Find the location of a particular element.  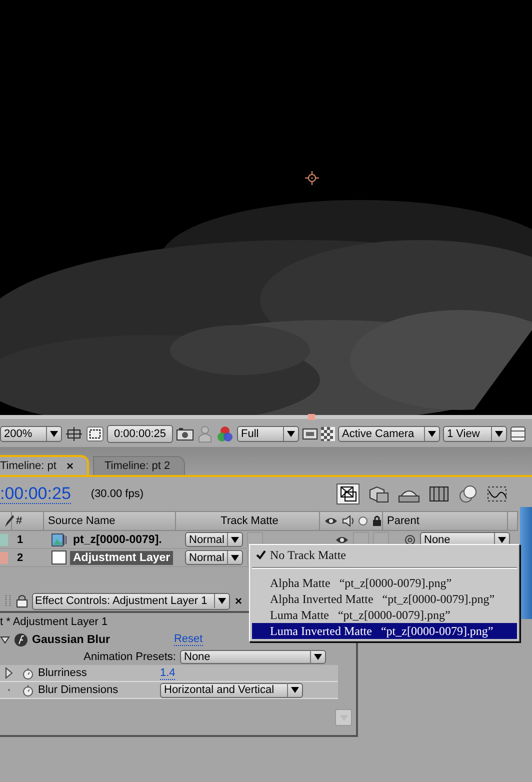

timeline-tab: Timeline: pt × is located at coordinates (45, 465).